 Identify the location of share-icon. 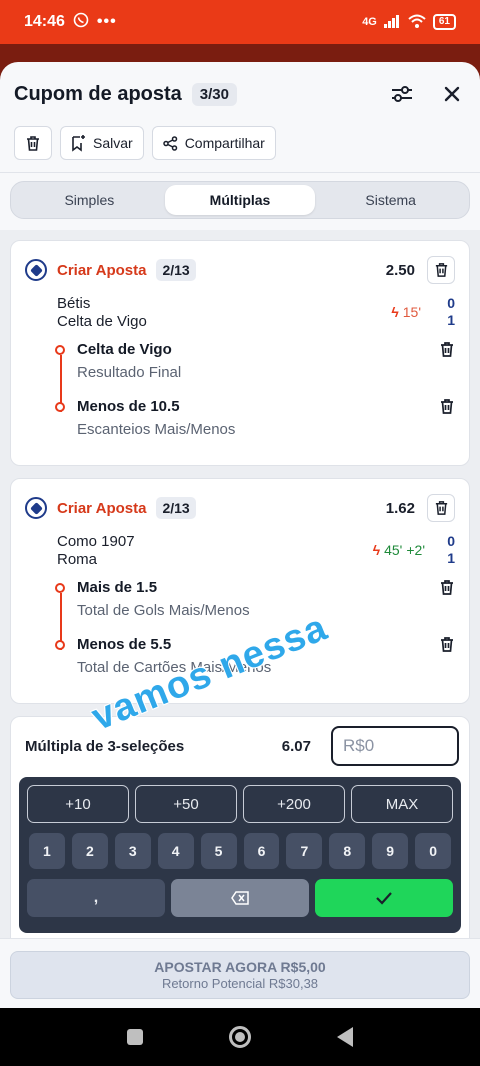
(169, 143).